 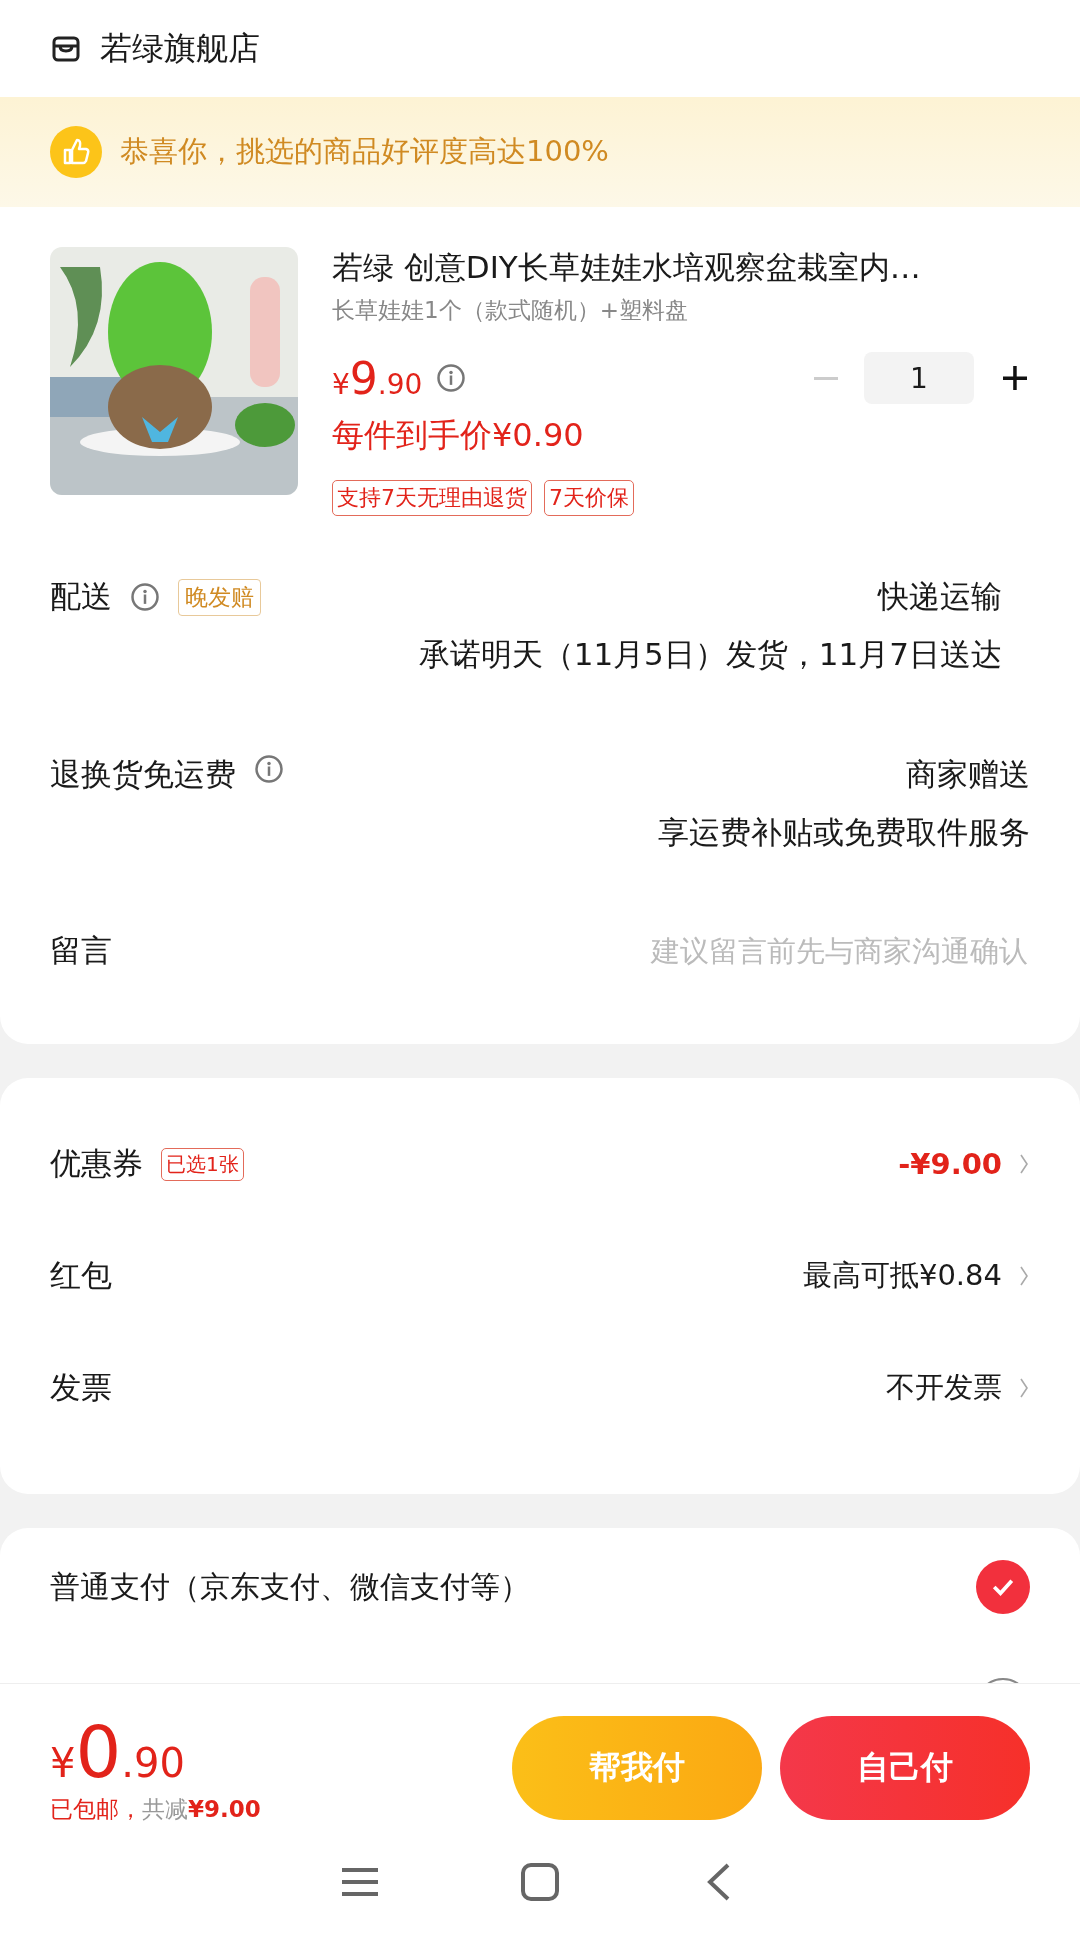 What do you see at coordinates (432, 498) in the screenshot?
I see `service-tag: 支持7天无理由退货` at bounding box center [432, 498].